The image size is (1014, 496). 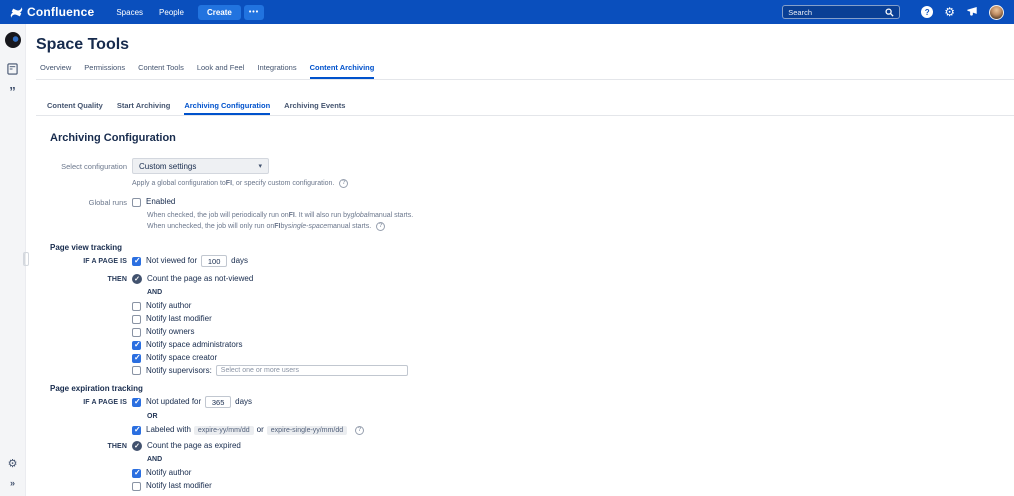 I want to click on help-button: ?, so click(x=927, y=12).